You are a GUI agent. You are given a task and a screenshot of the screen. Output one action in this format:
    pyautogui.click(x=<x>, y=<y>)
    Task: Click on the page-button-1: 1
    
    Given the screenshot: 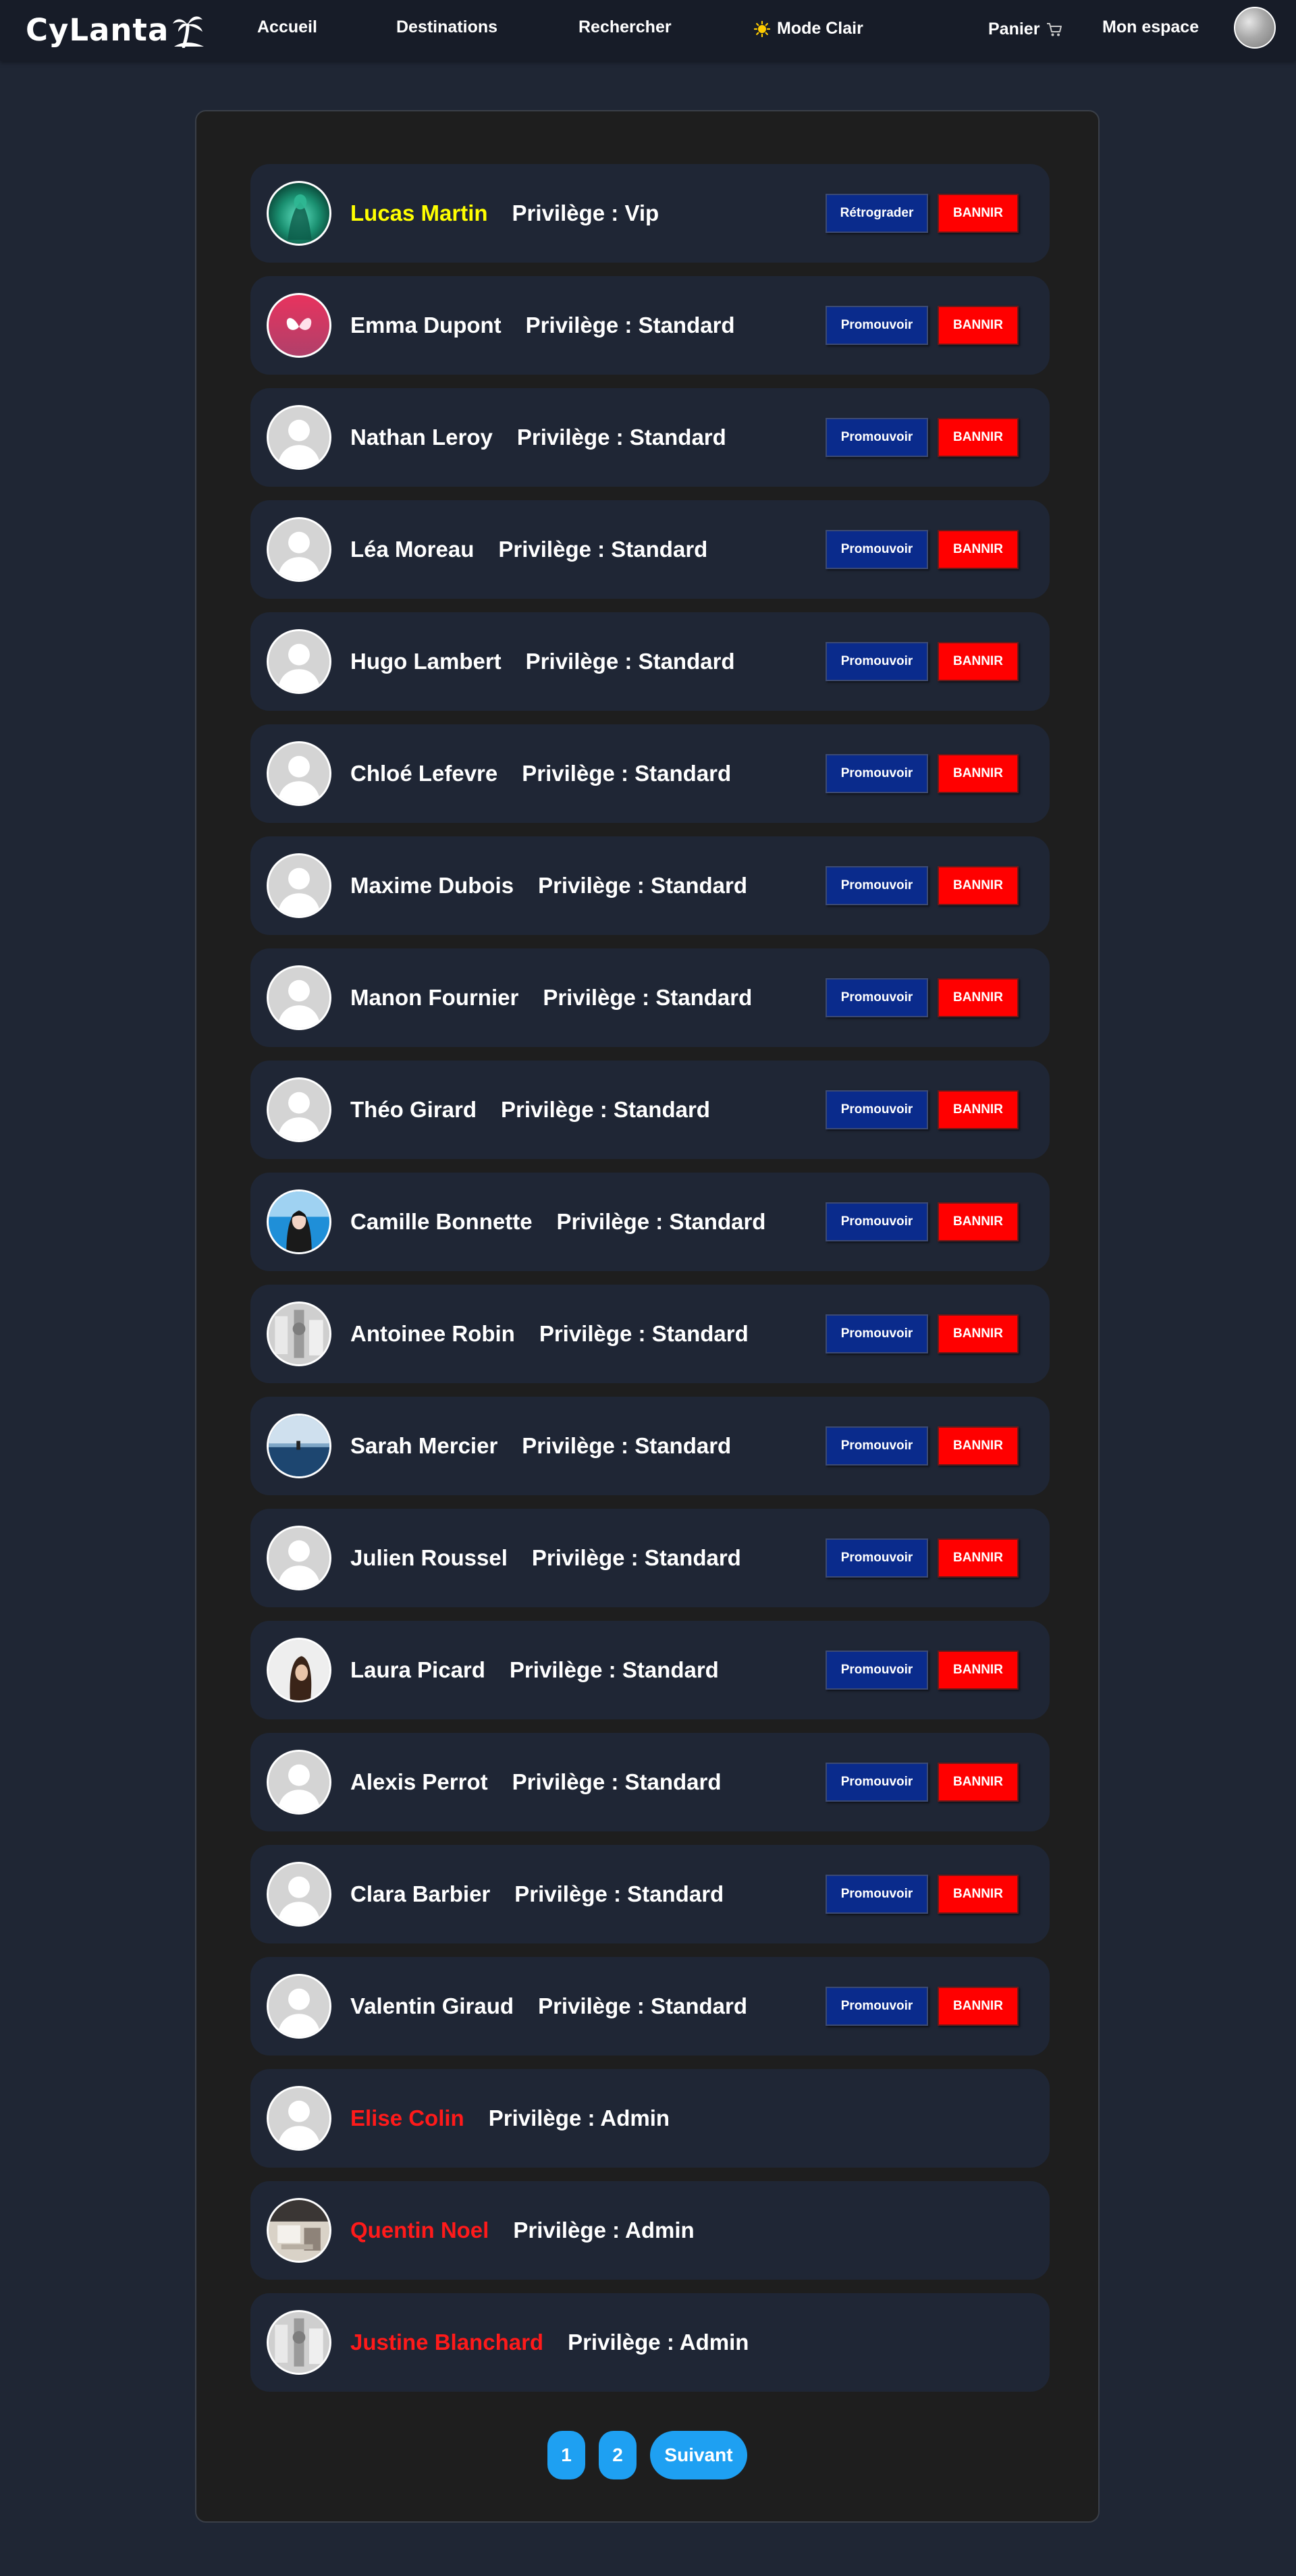 What is the action you would take?
    pyautogui.click(x=566, y=2455)
    